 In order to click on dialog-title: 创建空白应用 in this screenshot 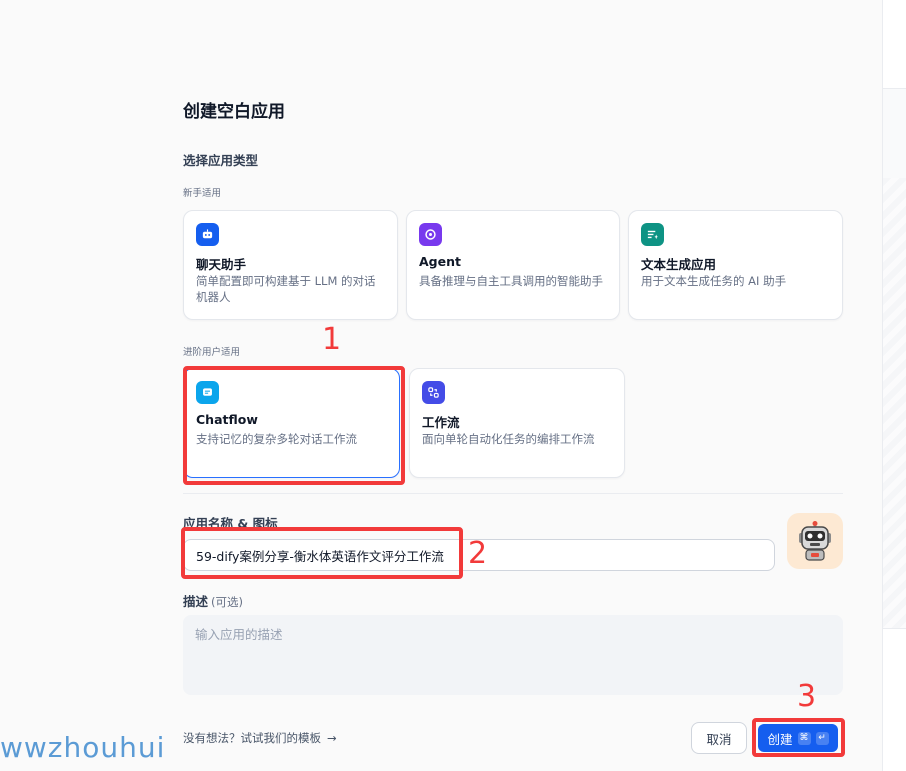, I will do `click(234, 112)`.